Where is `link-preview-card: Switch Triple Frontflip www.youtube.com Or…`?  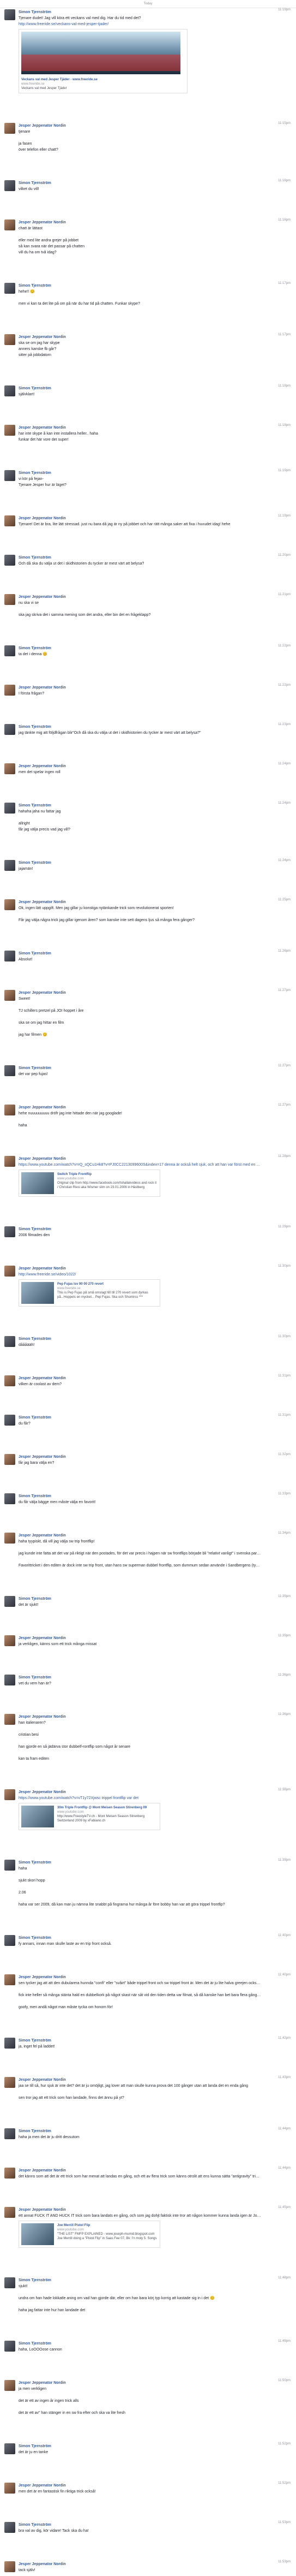 link-preview-card: Switch Triple Frontflip www.youtube.com Or… is located at coordinates (89, 1183).